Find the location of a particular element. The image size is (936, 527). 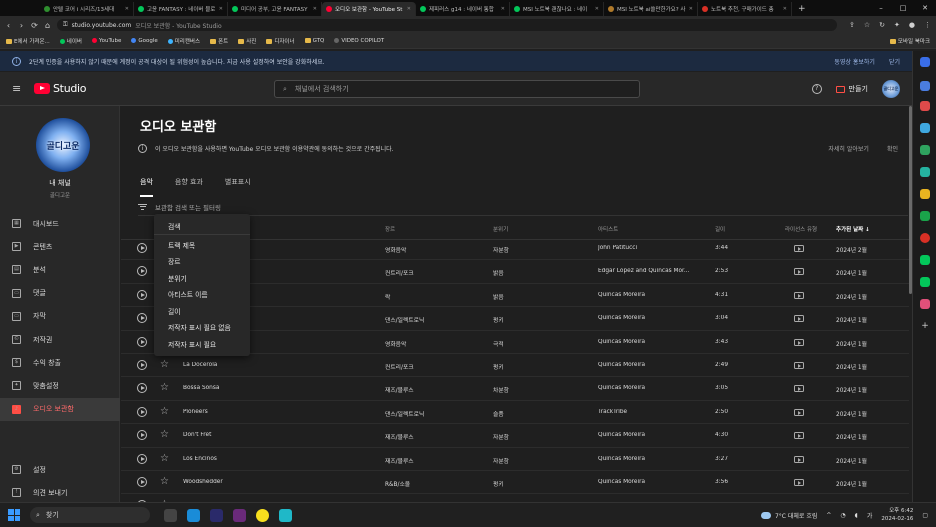

side-panel-outlook-icon is located at coordinates (925, 172).